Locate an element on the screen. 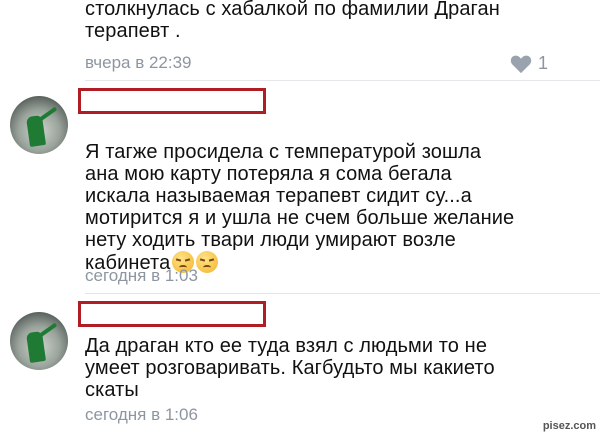 This screenshot has height=435, width=600. heart-icon is located at coordinates (521, 64).